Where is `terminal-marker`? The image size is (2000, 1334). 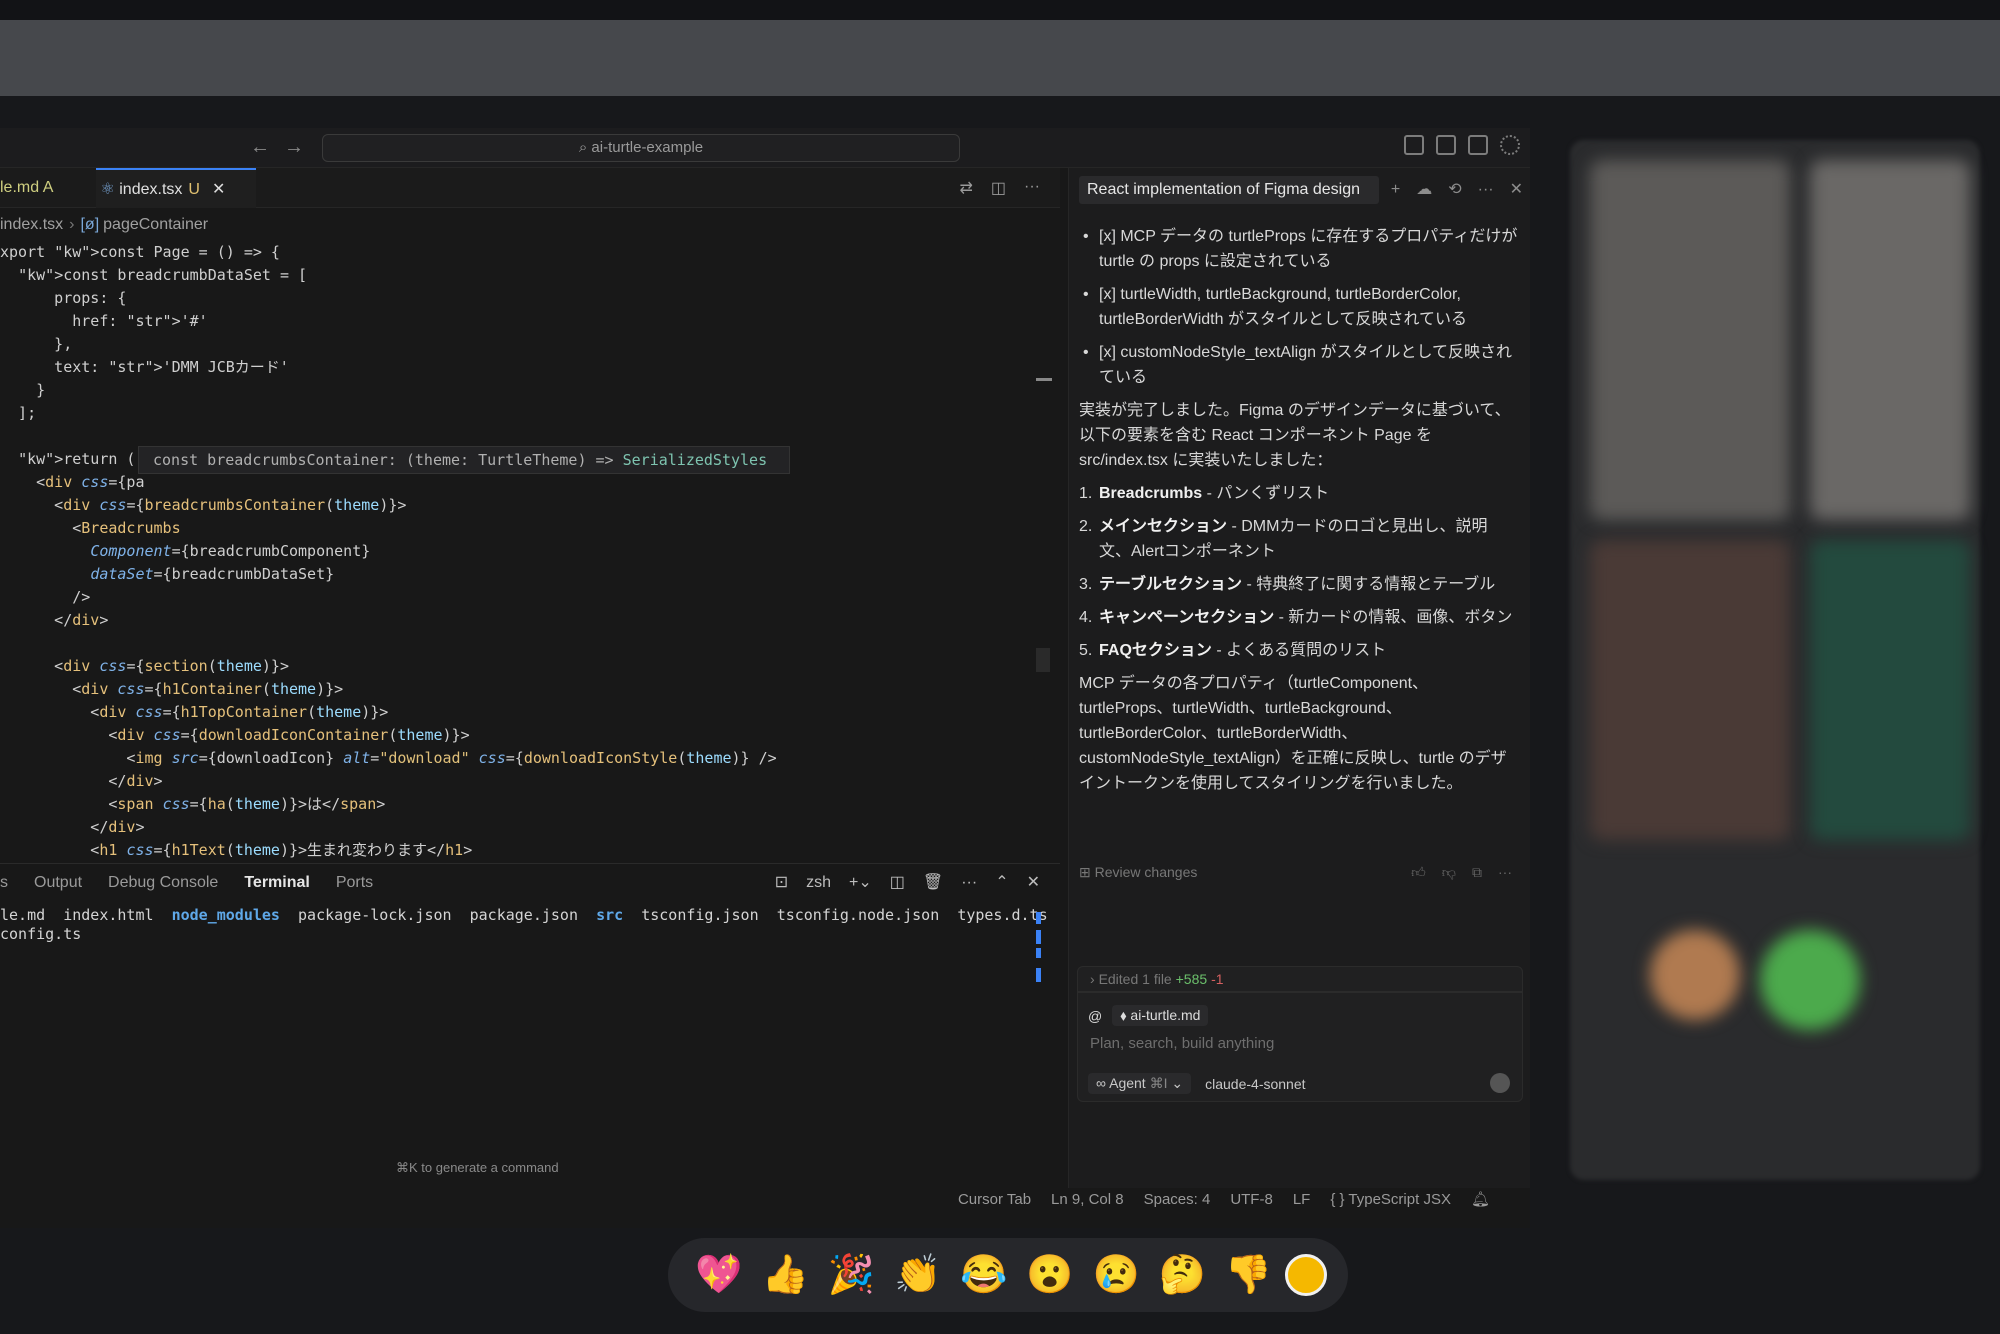
terminal-marker is located at coordinates (1038, 918).